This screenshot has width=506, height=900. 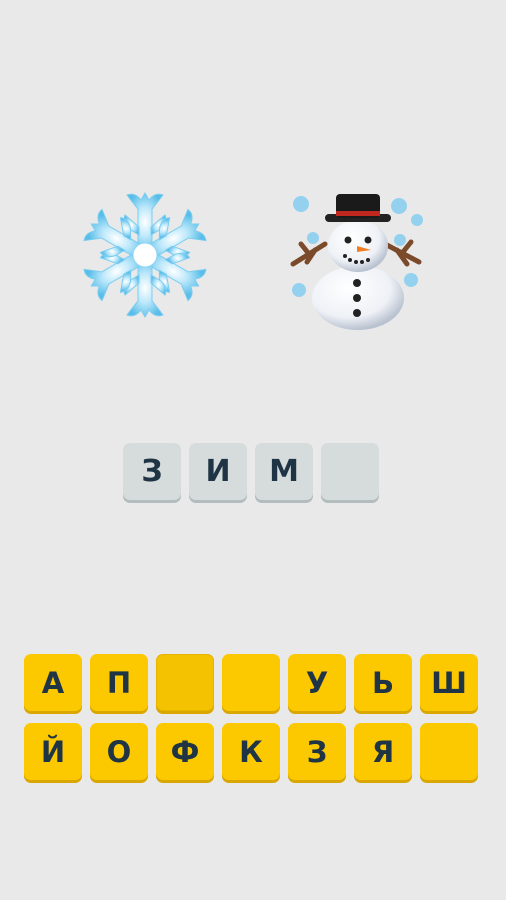 I want to click on answer-slot: И, so click(x=218, y=471).